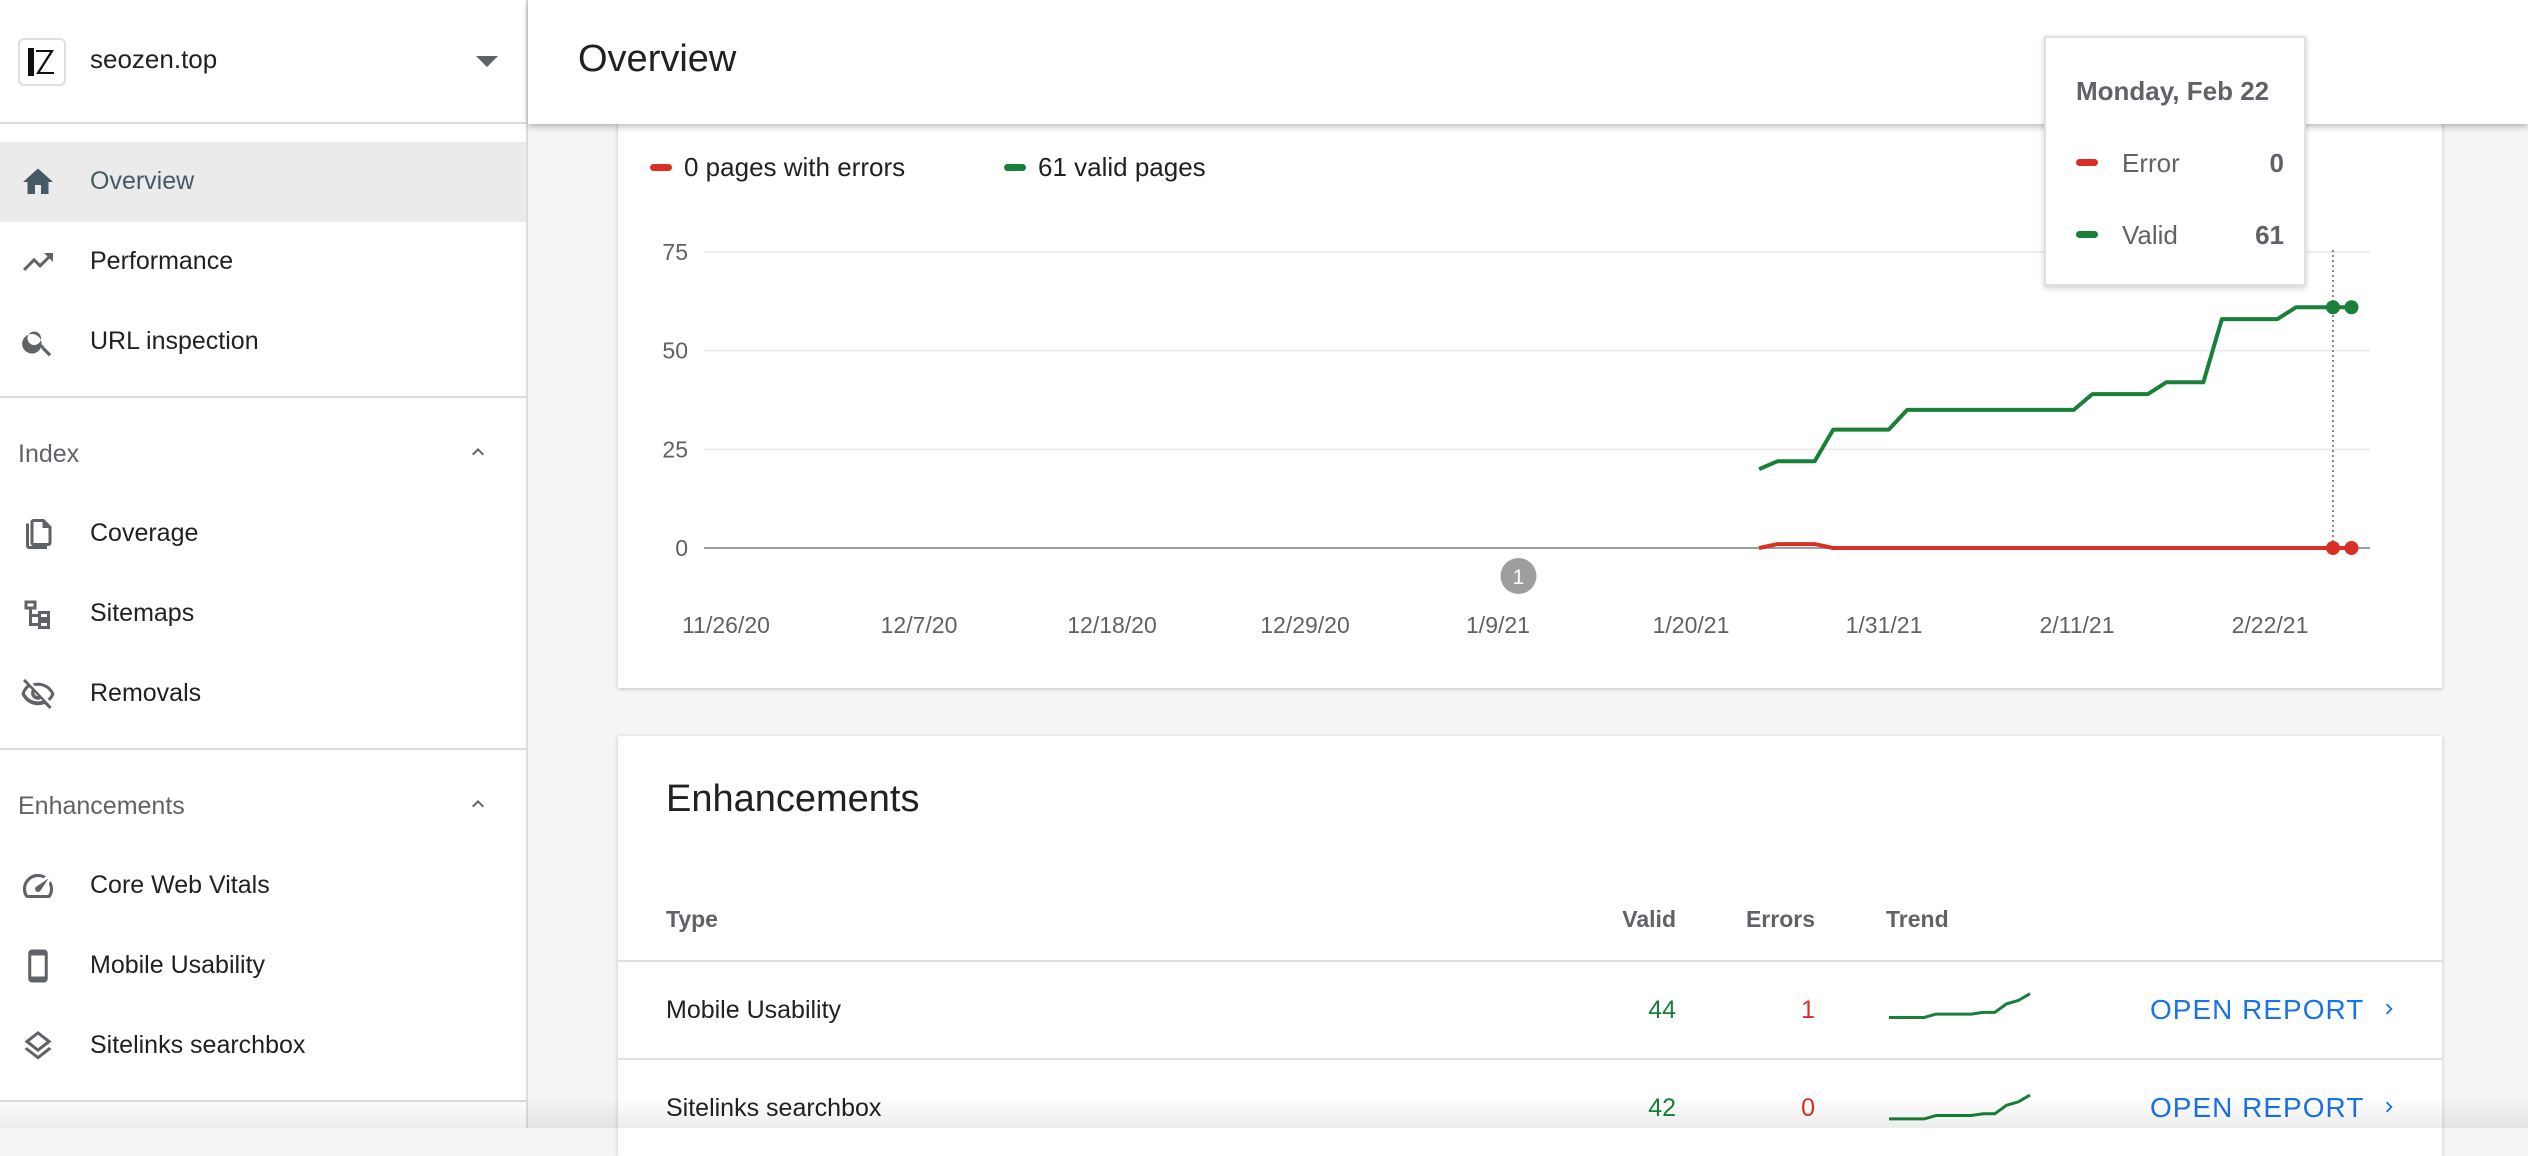  I want to click on sidebar-item-label: Sitelinks searchbox, so click(198, 1045).